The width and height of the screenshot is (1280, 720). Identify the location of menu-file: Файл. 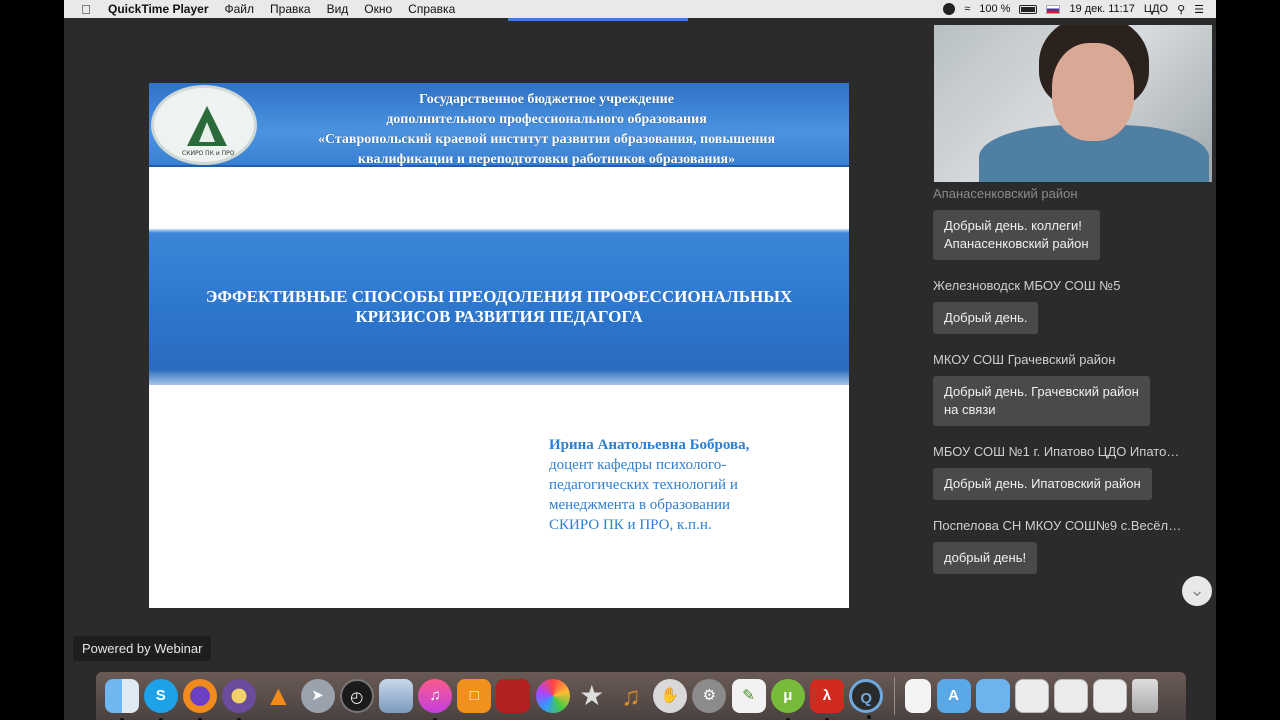
(240, 9).